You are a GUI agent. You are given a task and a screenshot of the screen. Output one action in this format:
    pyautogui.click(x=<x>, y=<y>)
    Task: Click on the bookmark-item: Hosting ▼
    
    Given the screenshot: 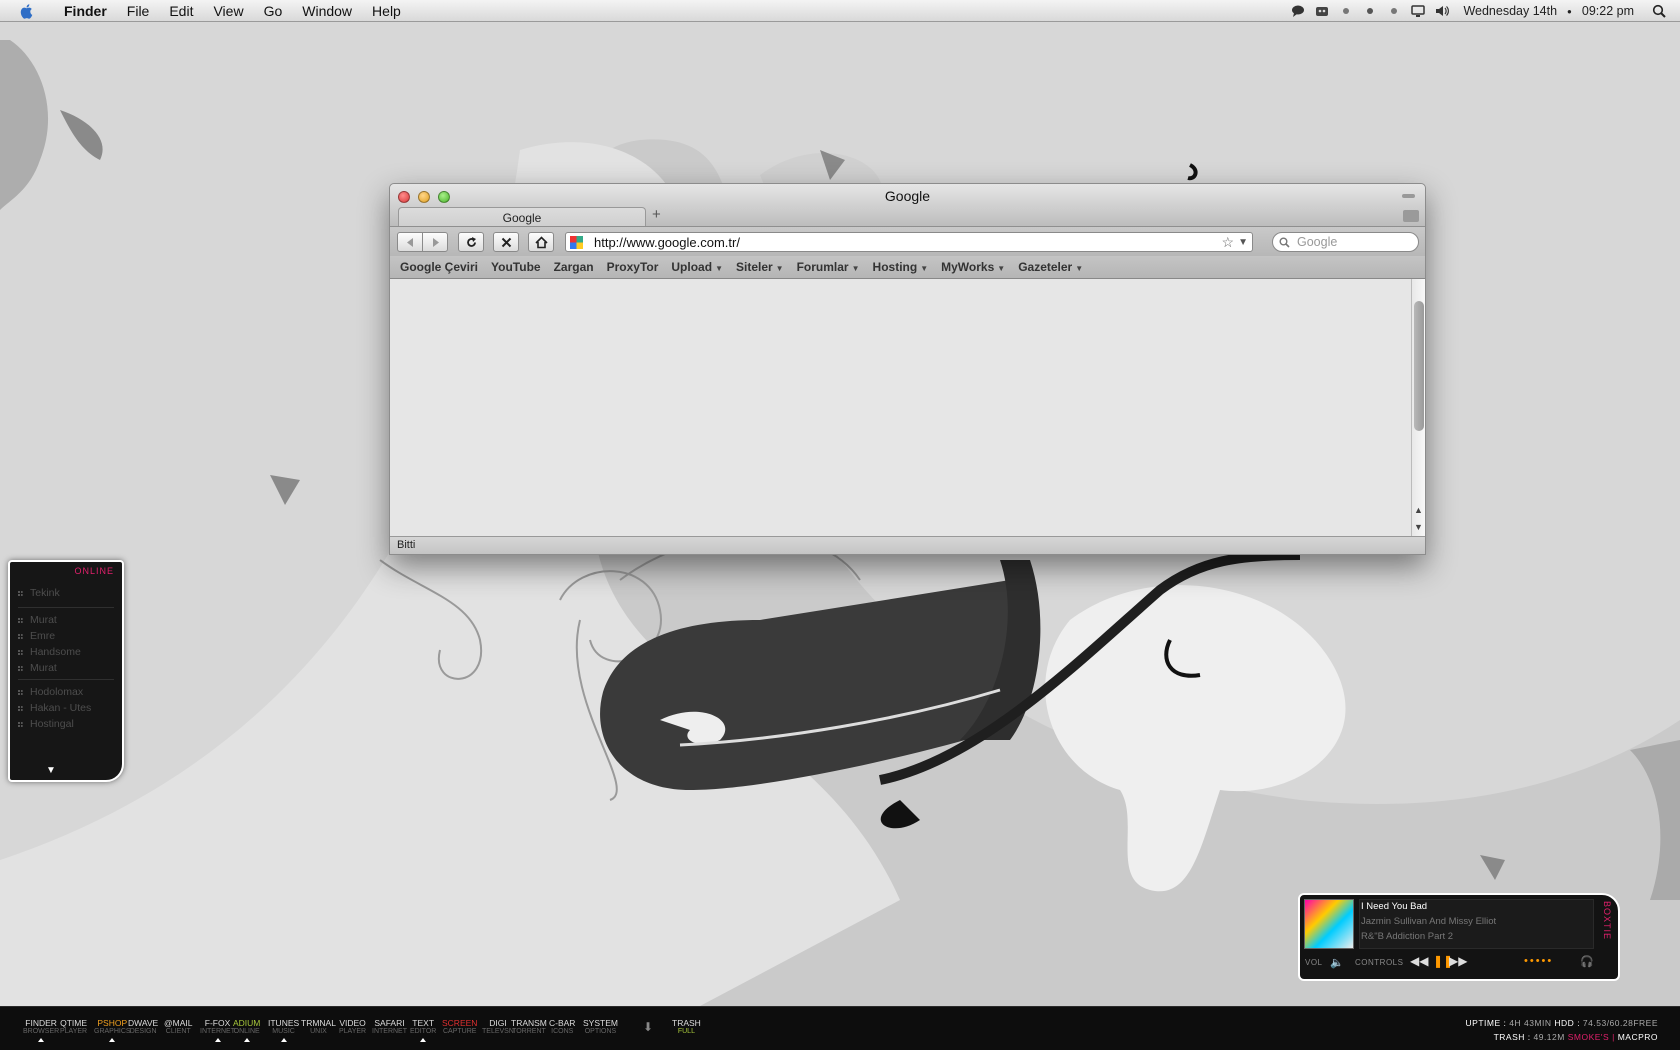 What is the action you would take?
    pyautogui.click(x=901, y=267)
    